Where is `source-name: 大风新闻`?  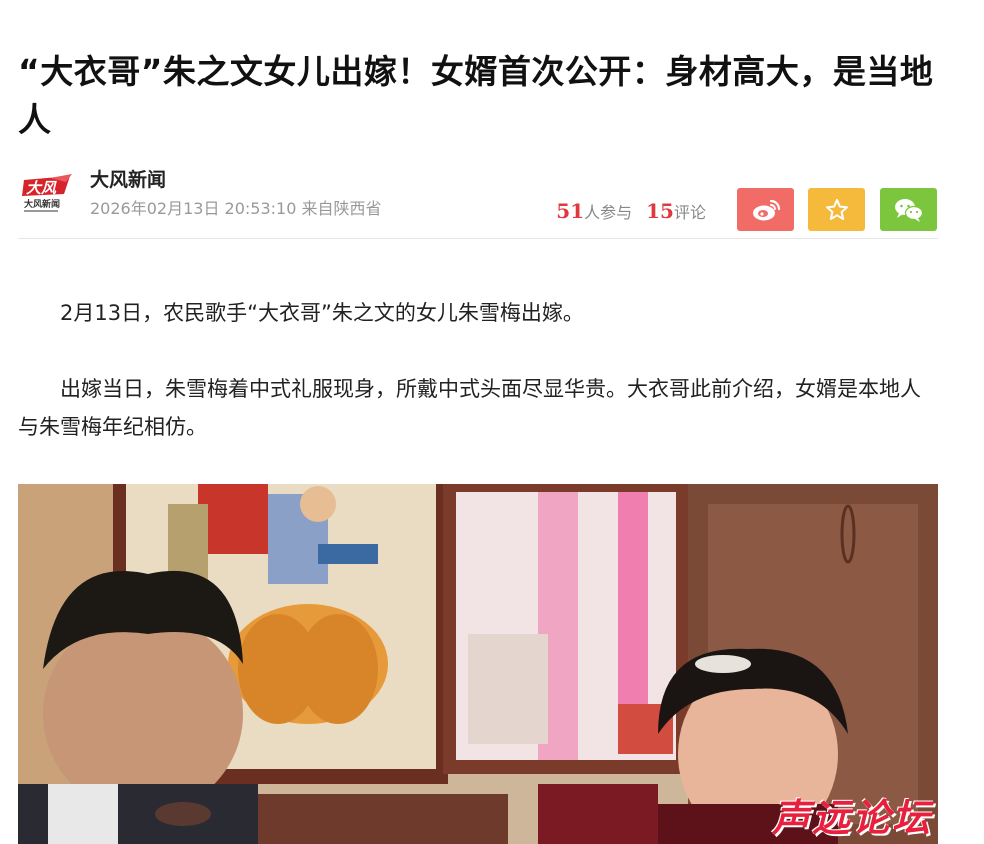
source-name: 大风新闻 is located at coordinates (128, 180).